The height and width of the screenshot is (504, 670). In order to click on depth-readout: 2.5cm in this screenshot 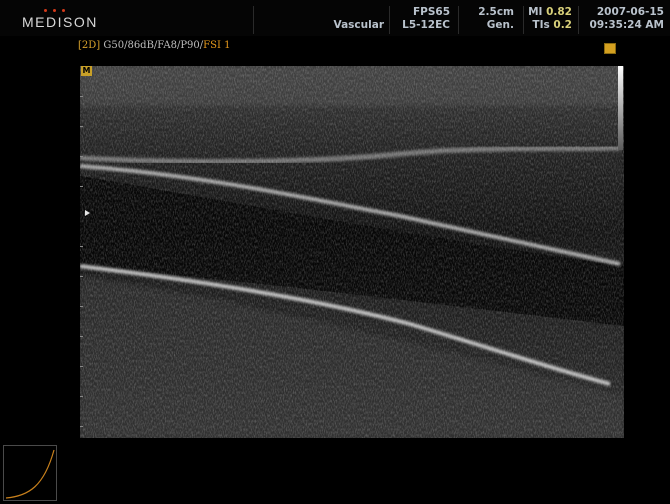, I will do `click(496, 12)`.